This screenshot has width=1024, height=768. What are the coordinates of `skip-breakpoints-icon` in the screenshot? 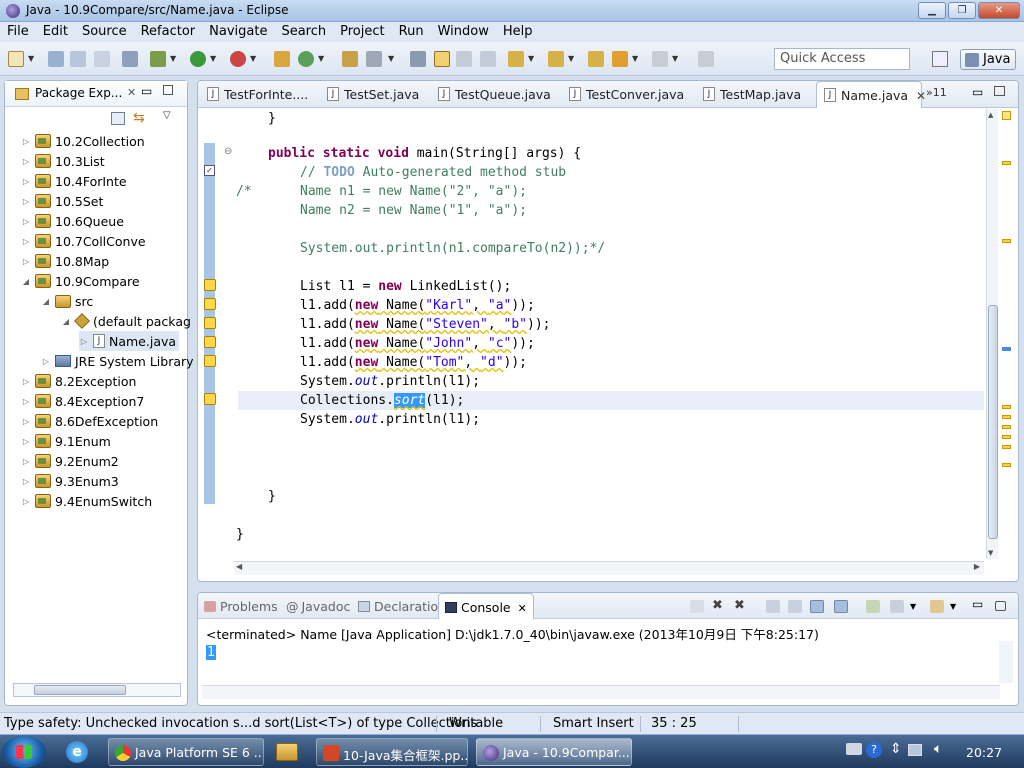 It's located at (130, 59).